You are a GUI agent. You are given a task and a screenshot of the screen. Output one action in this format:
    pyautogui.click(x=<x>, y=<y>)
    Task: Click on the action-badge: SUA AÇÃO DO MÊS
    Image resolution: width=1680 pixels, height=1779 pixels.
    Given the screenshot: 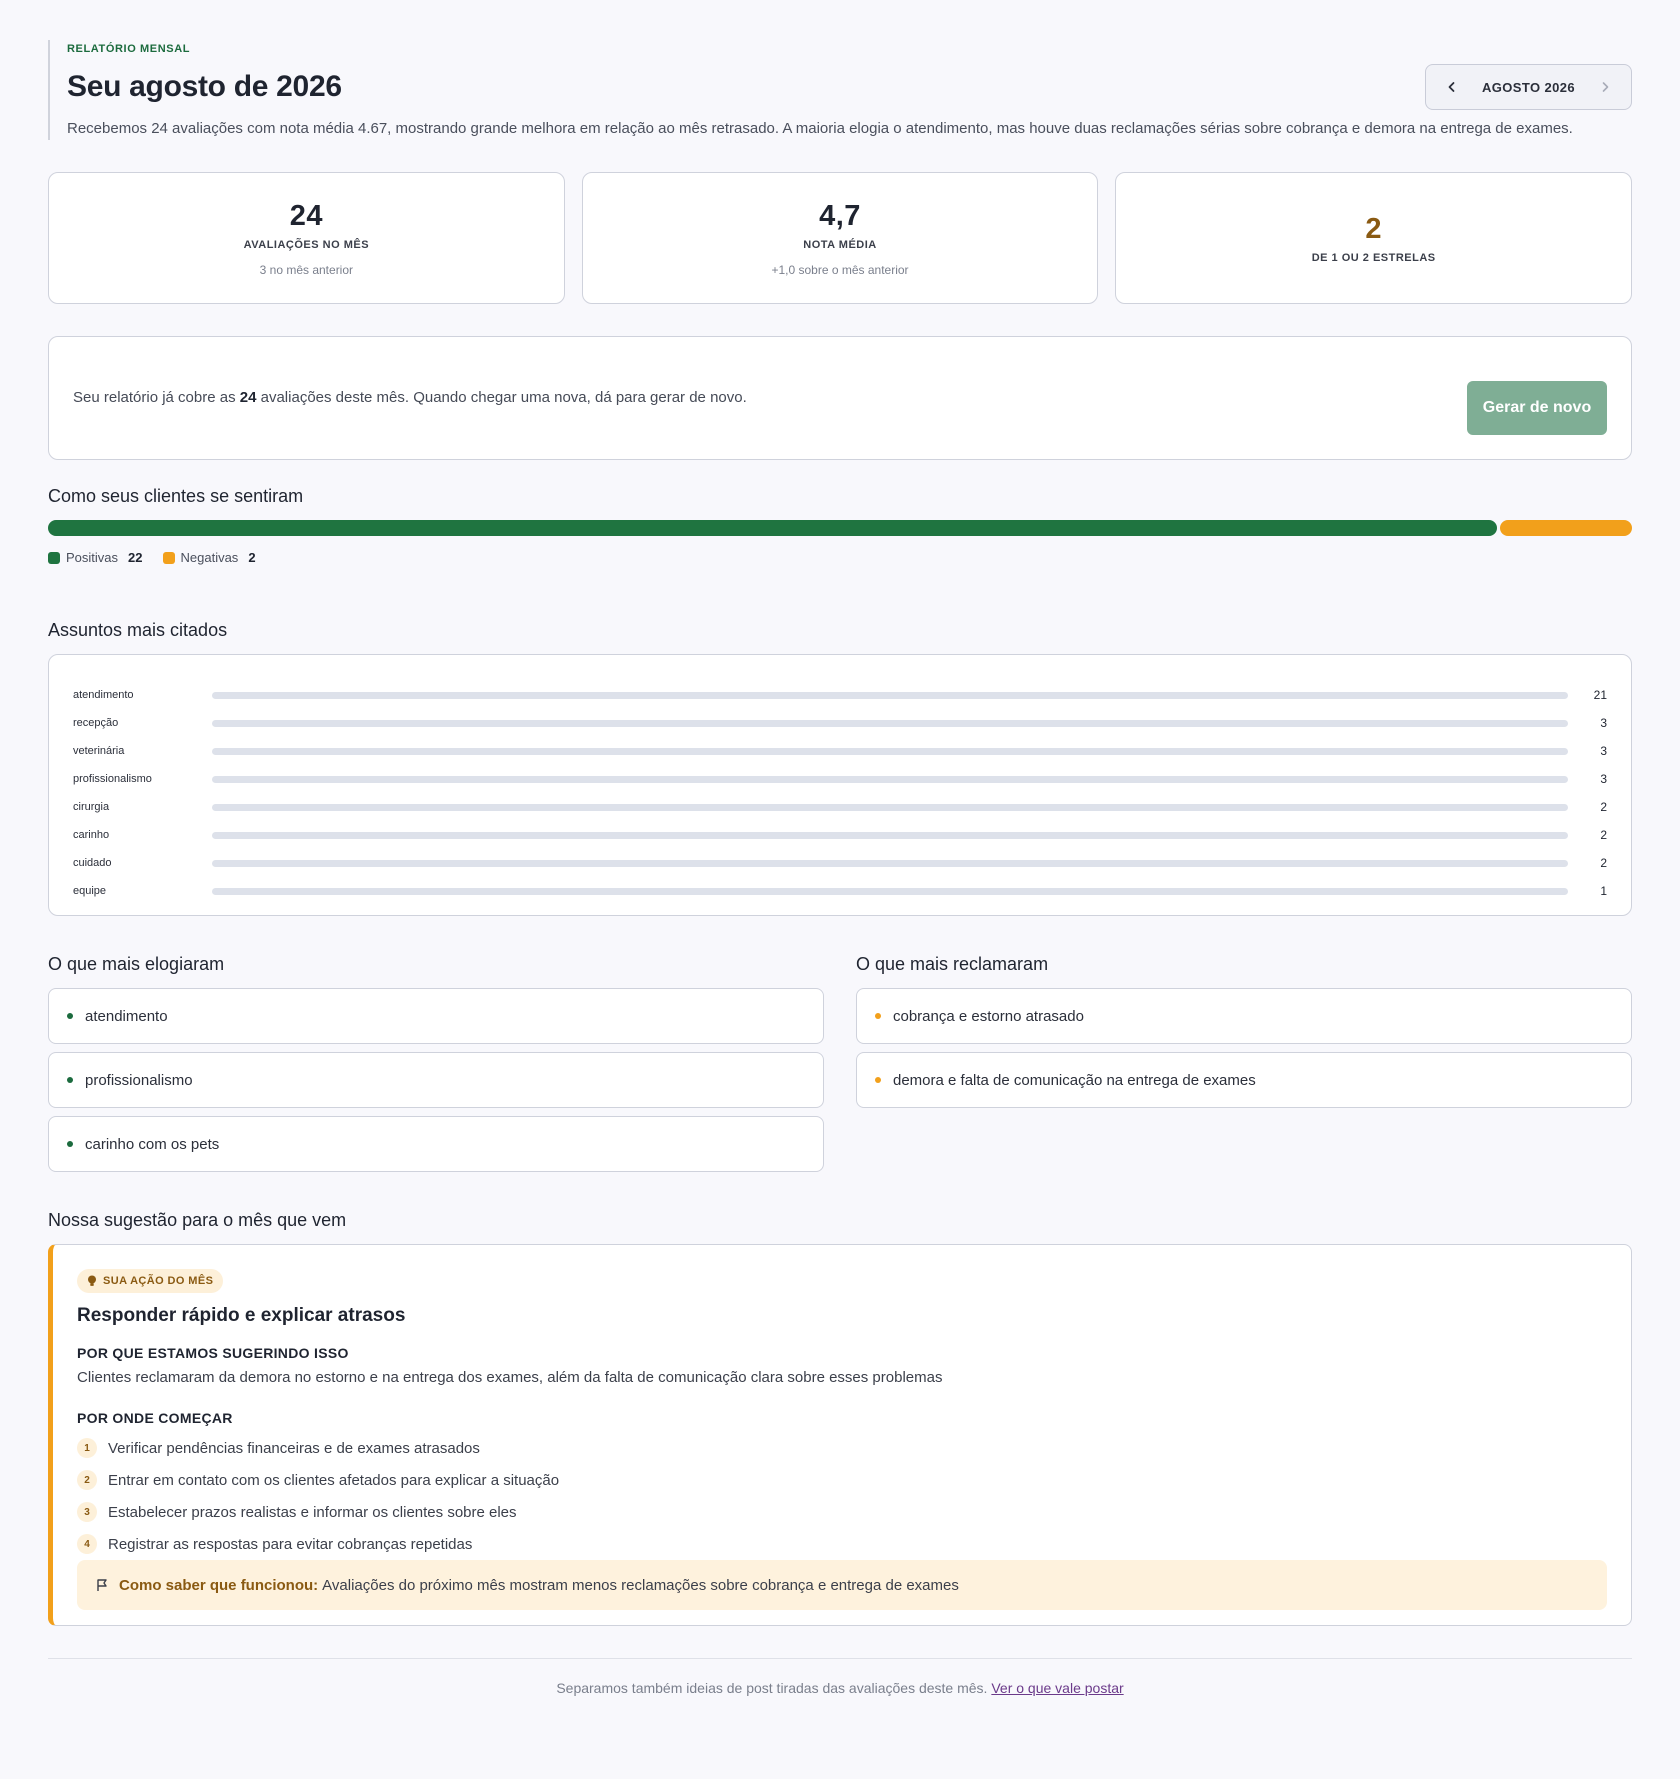 What is the action you would take?
    pyautogui.click(x=150, y=1281)
    